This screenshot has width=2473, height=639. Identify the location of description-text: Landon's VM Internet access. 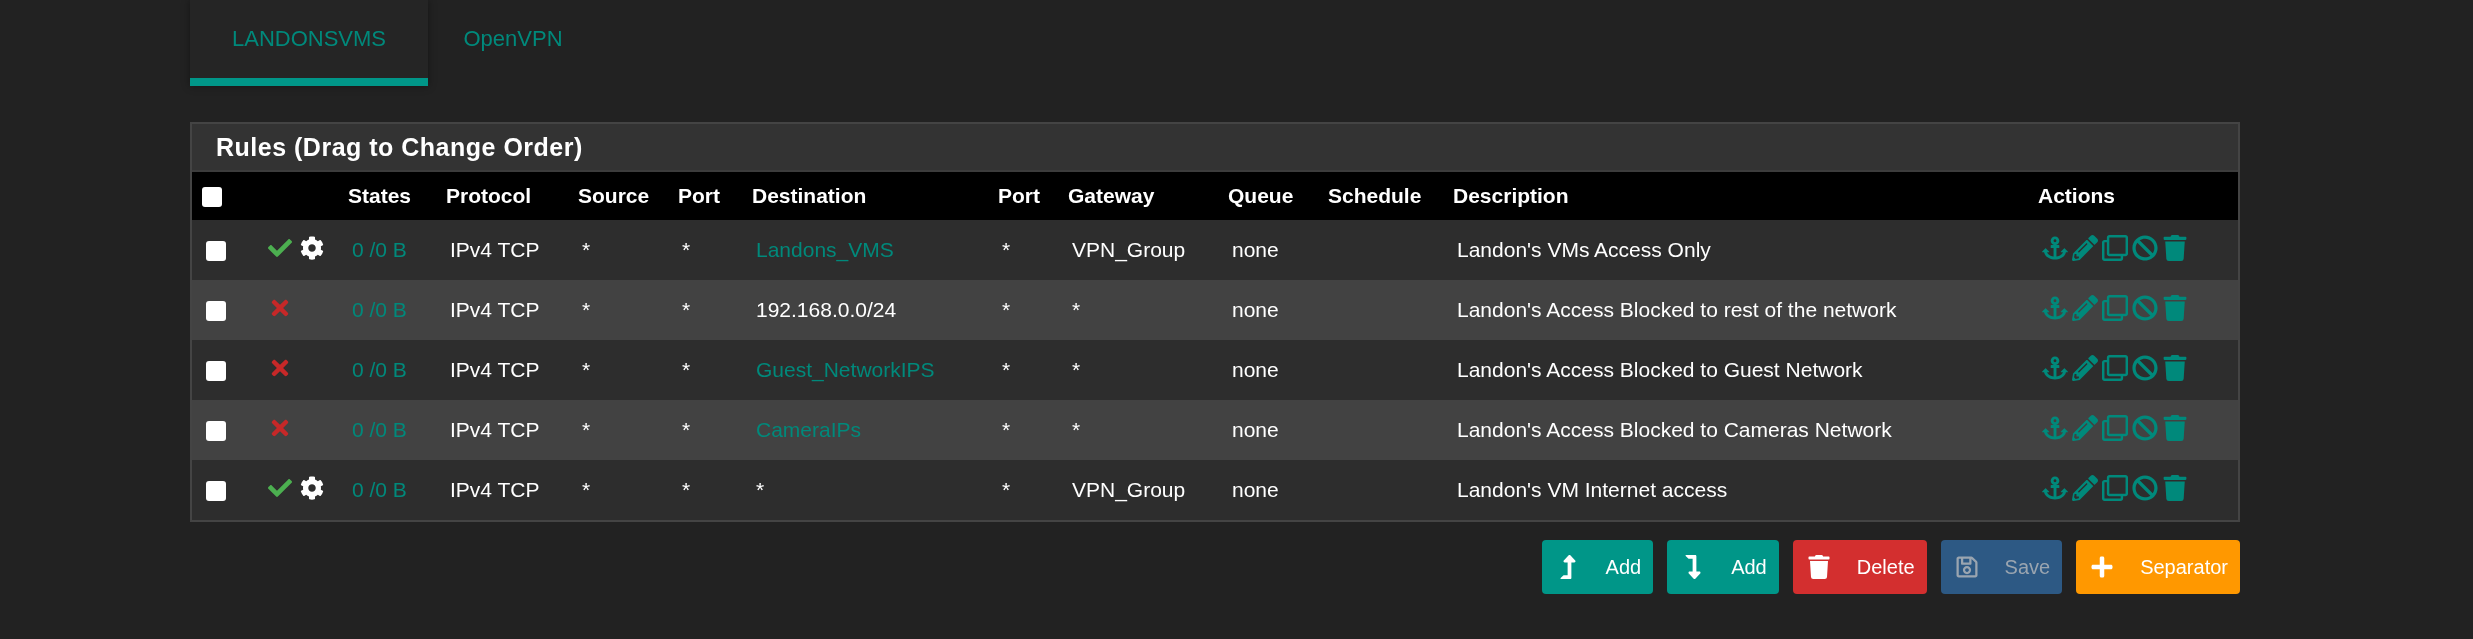
(1592, 489).